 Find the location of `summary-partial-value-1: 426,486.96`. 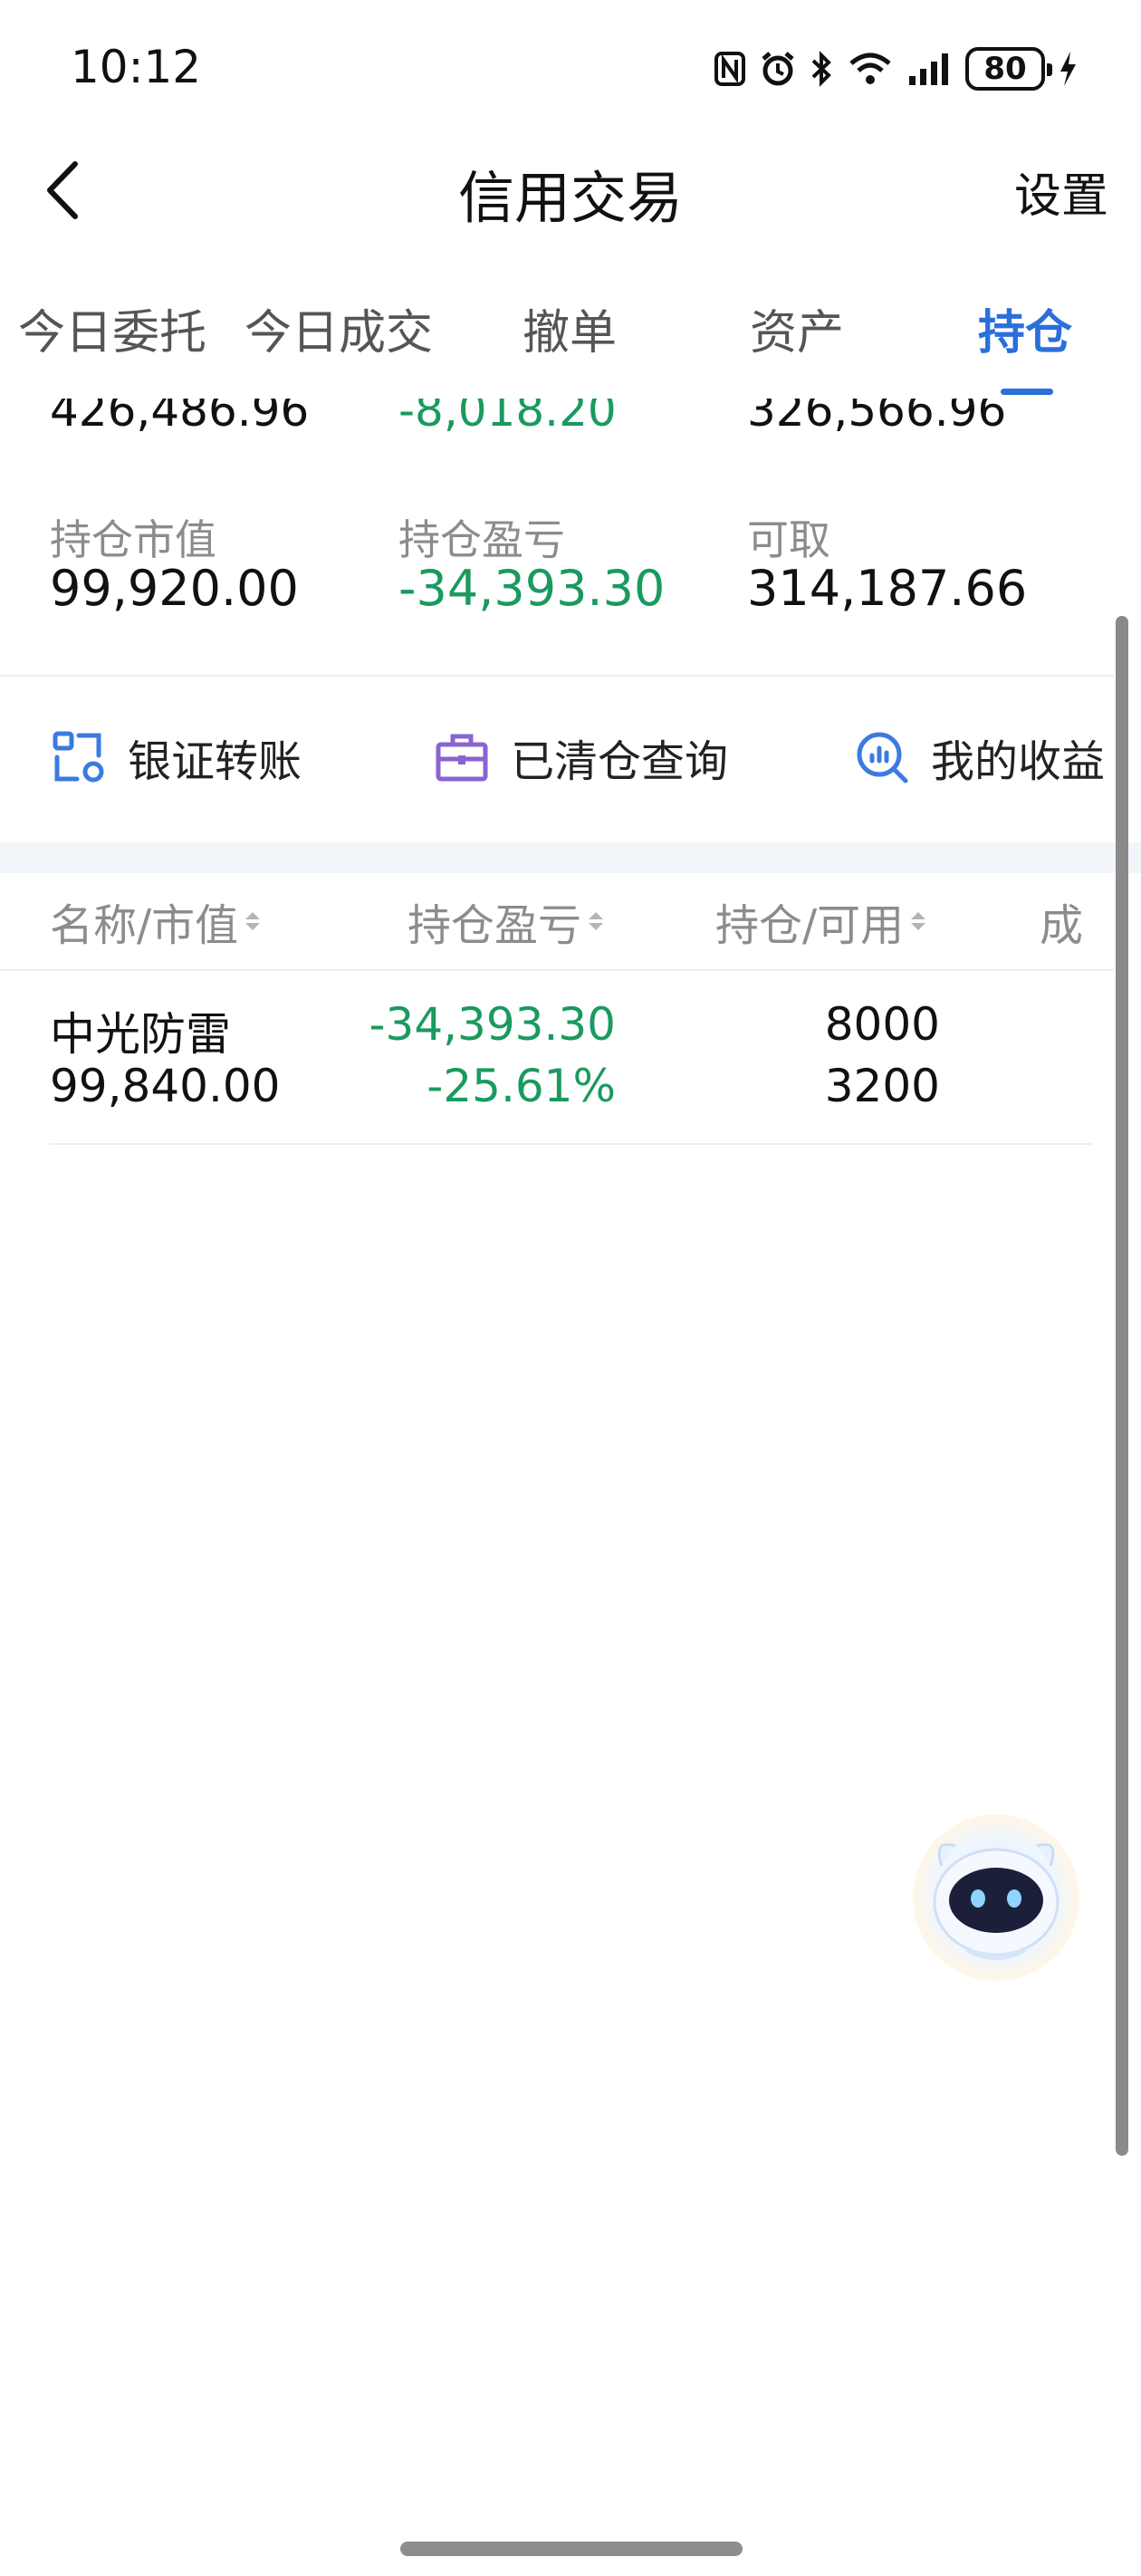

summary-partial-value-1: 426,486.96 is located at coordinates (180, 418).